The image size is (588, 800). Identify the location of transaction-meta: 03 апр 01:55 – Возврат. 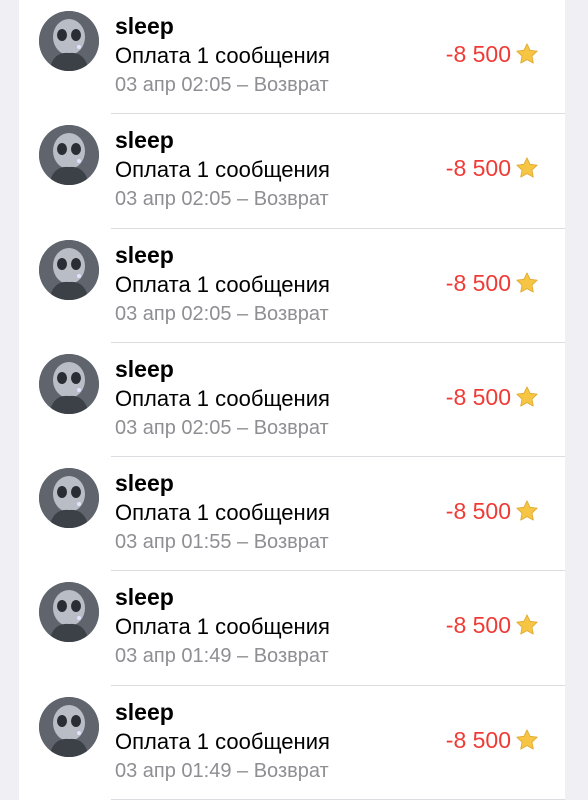
(222, 542).